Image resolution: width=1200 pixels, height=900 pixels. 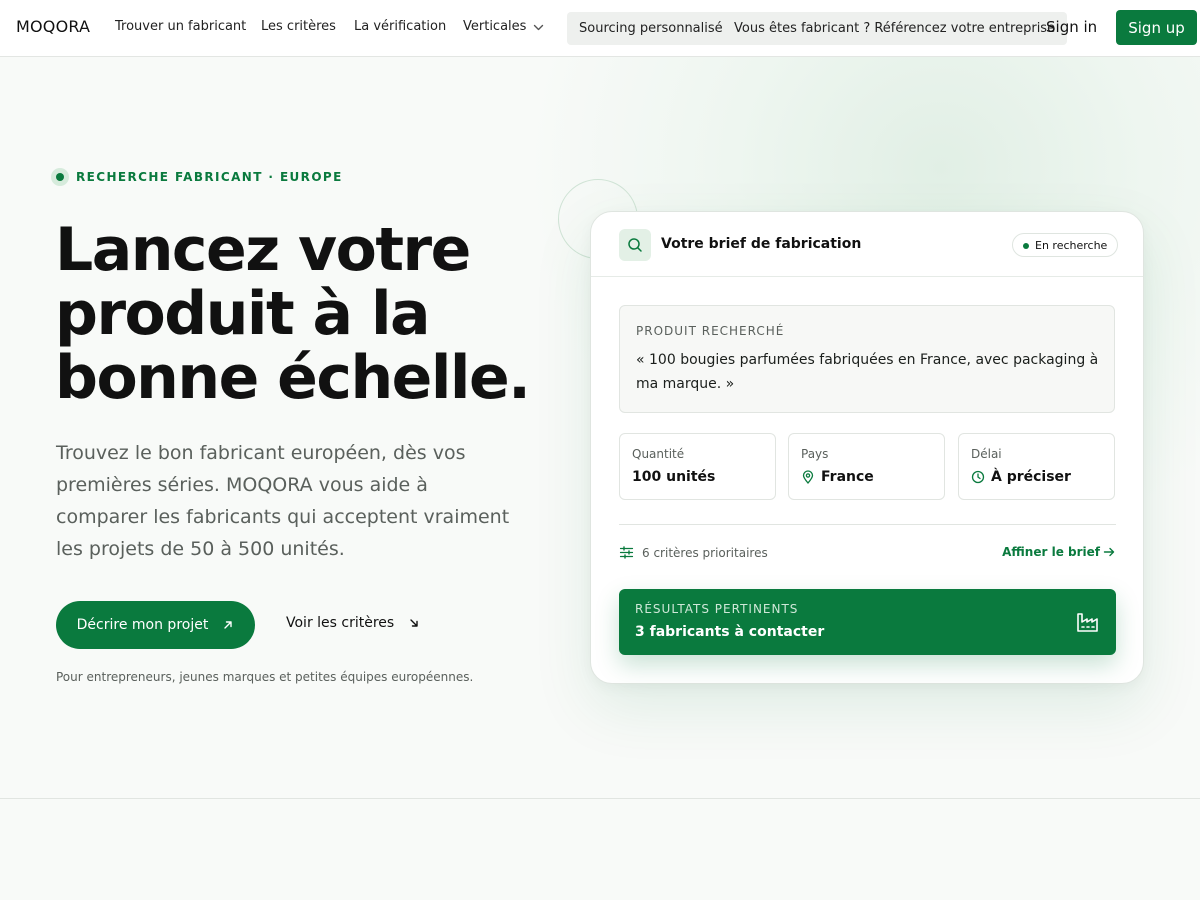 I want to click on nav-link-verticals: Verticales, so click(x=494, y=26).